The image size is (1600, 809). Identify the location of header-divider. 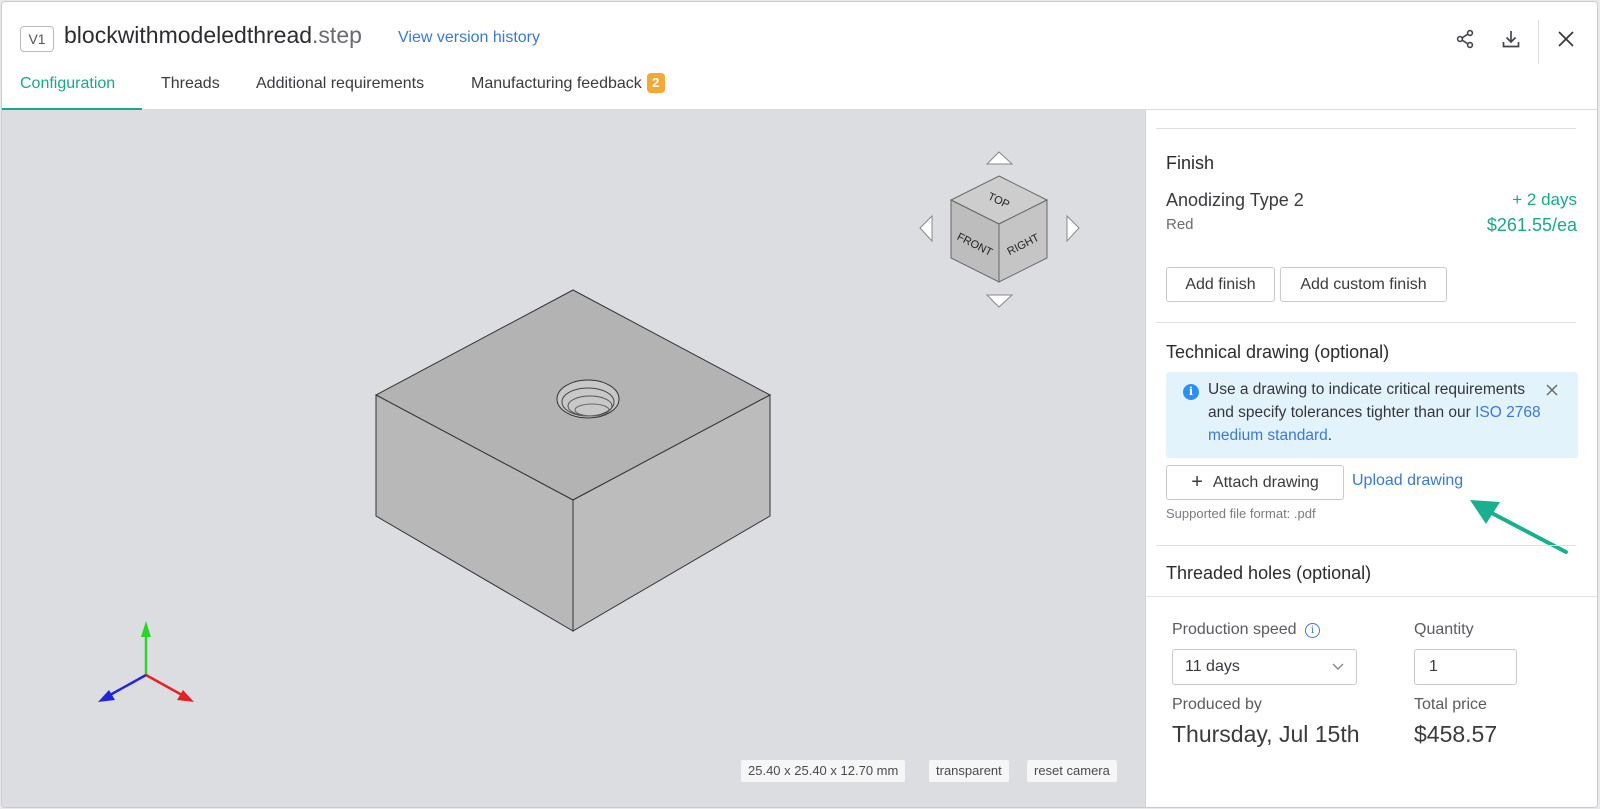
(1538, 42).